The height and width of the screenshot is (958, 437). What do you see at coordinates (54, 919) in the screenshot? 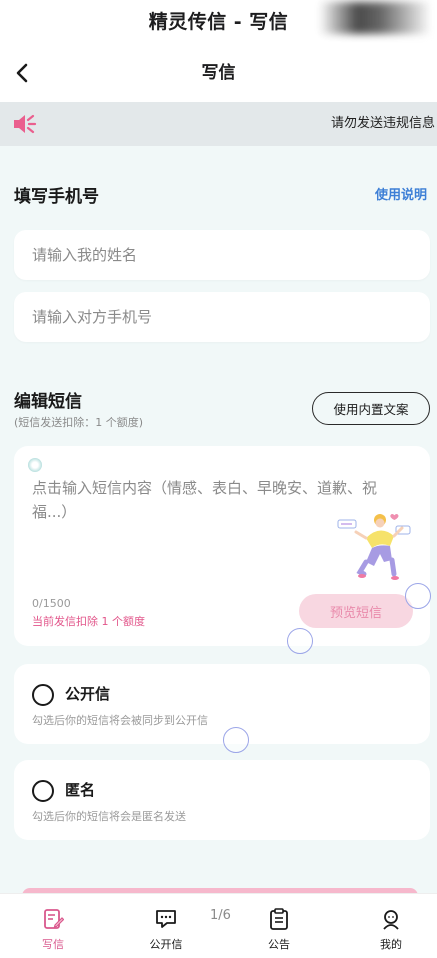
I see `compose-icon` at bounding box center [54, 919].